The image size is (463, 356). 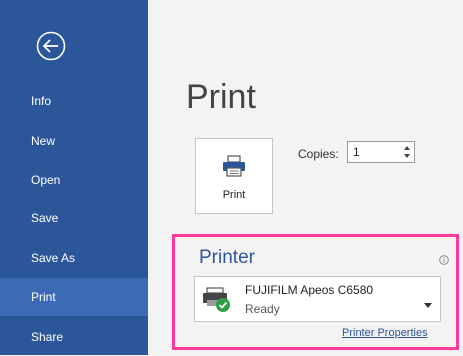 I want to click on stepper-up-icon, so click(x=407, y=148).